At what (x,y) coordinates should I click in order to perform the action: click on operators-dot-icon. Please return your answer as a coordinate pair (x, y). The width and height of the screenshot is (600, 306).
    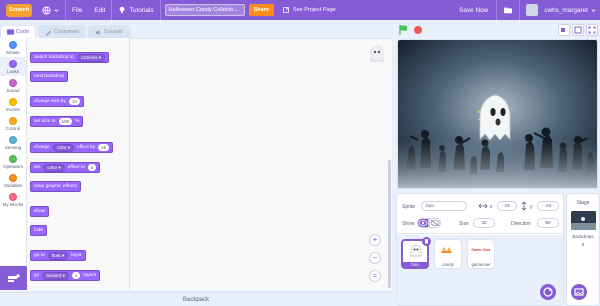
    Looking at the image, I should click on (13, 158).